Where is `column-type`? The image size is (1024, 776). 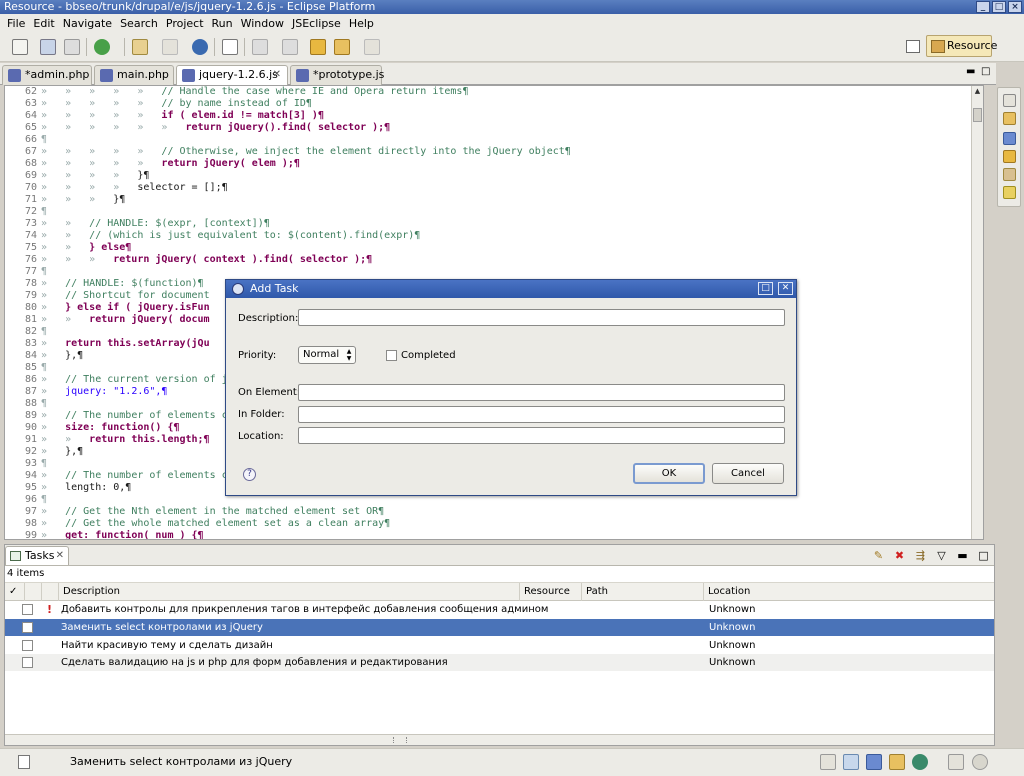
column-type is located at coordinates (50, 592).